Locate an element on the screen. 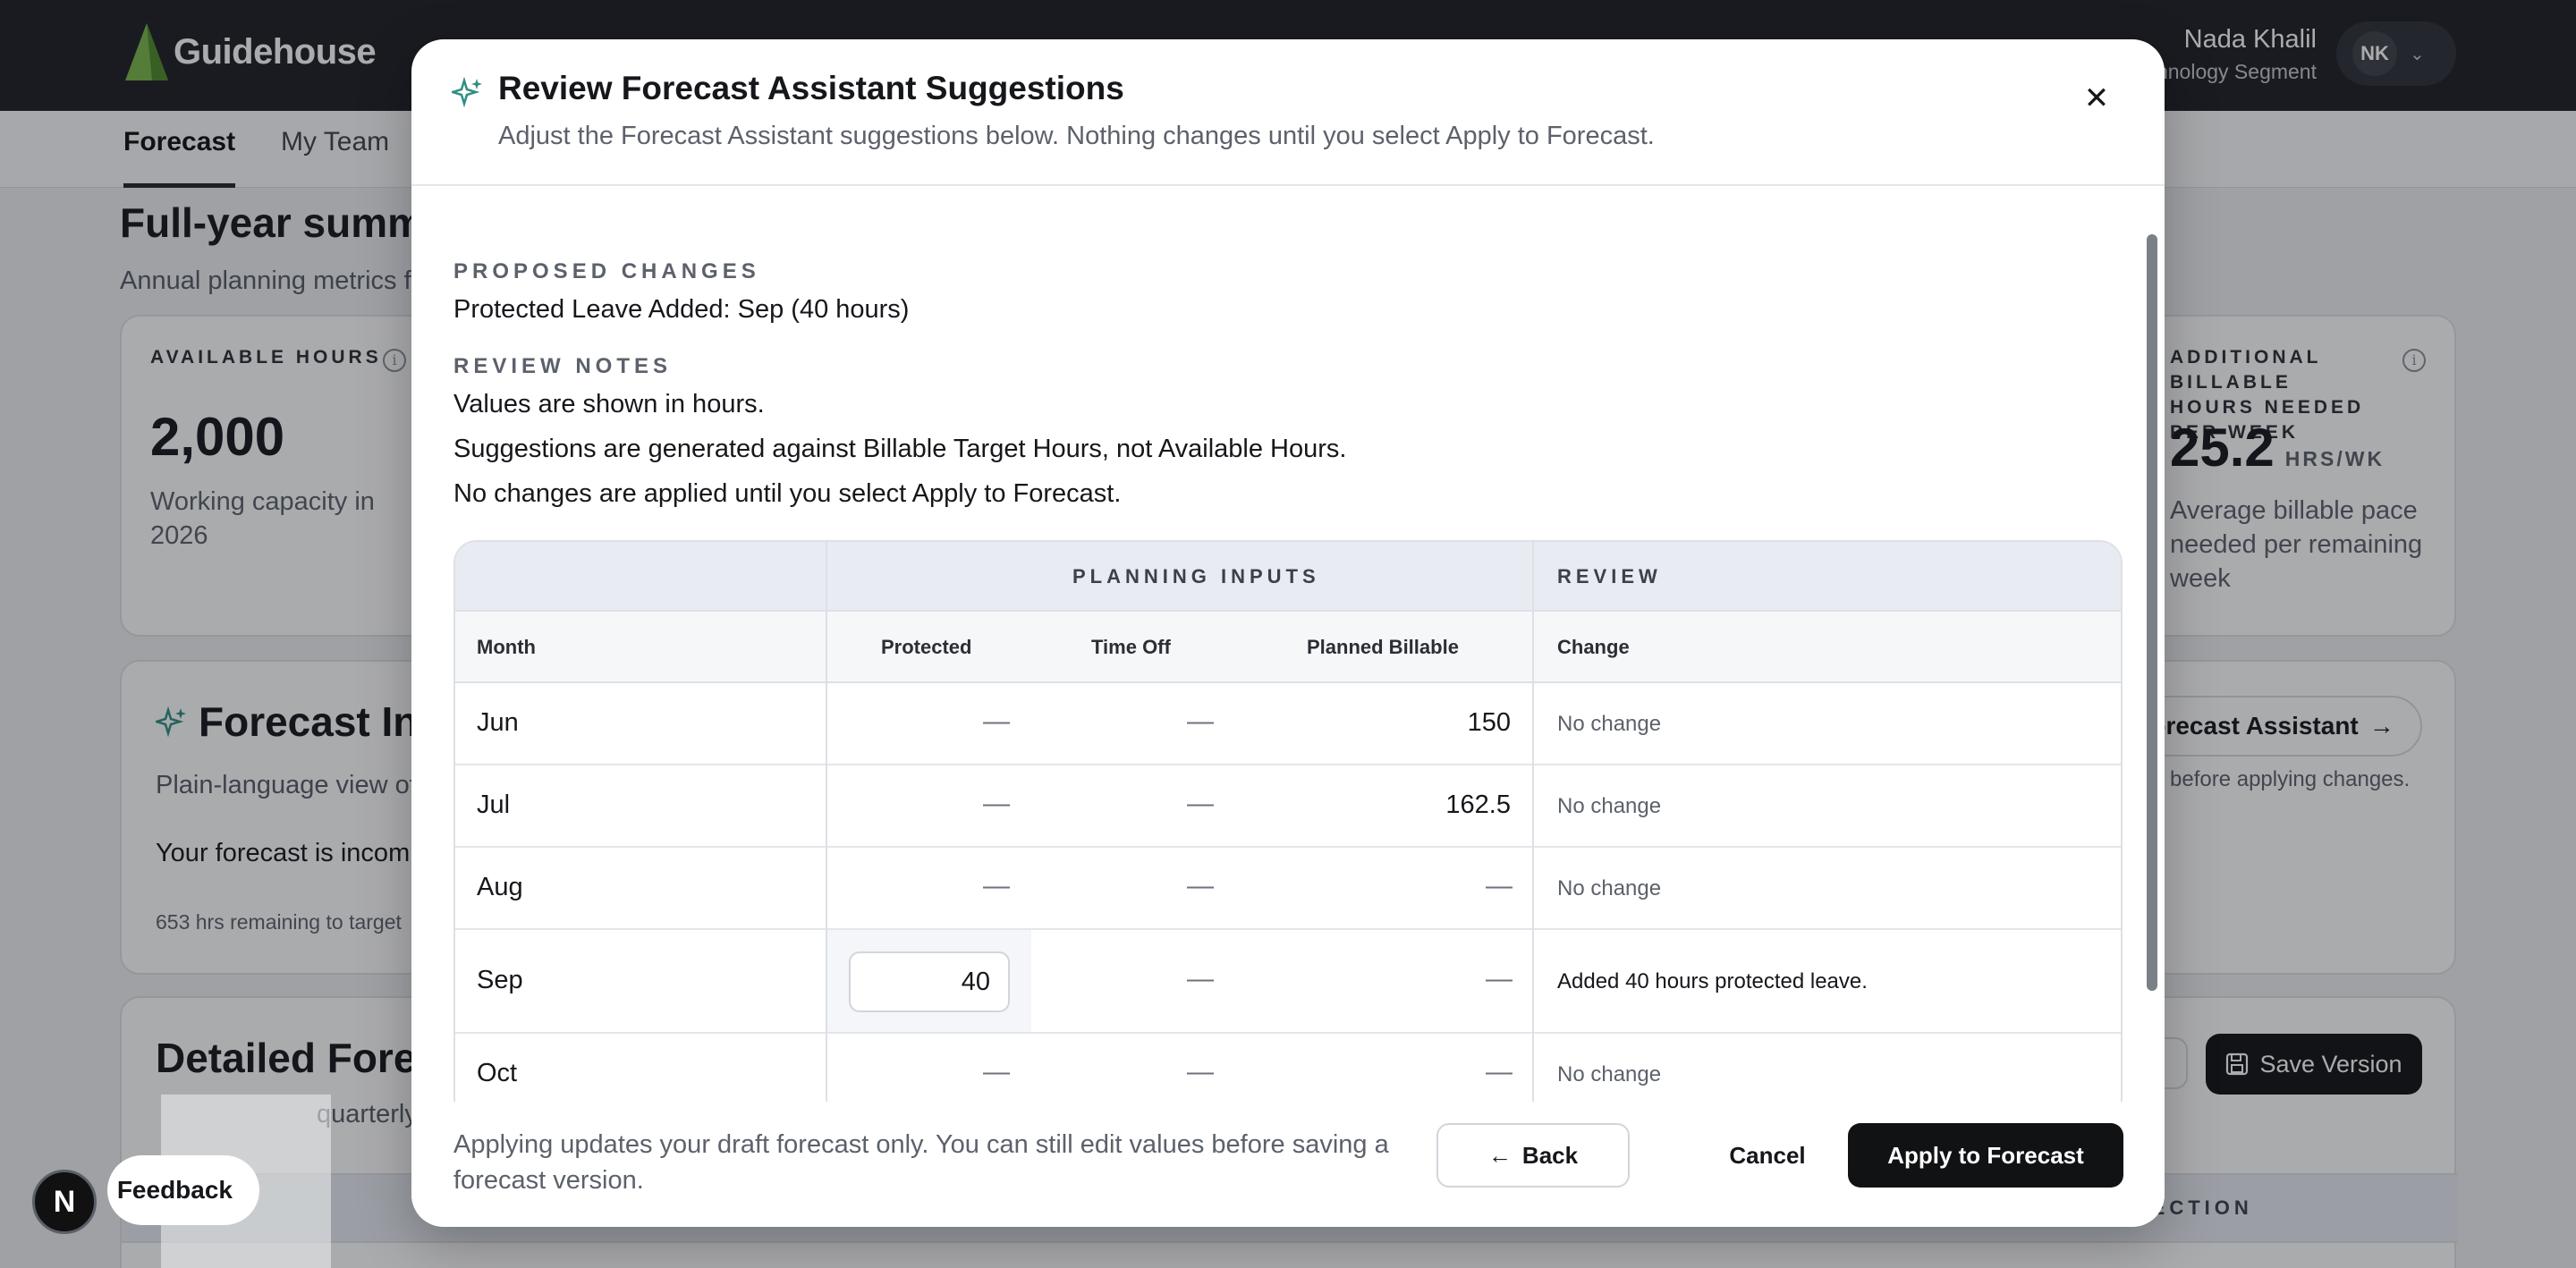 The height and width of the screenshot is (1268, 2576). table-row: Jun — — 150 No change is located at coordinates (1288, 724).